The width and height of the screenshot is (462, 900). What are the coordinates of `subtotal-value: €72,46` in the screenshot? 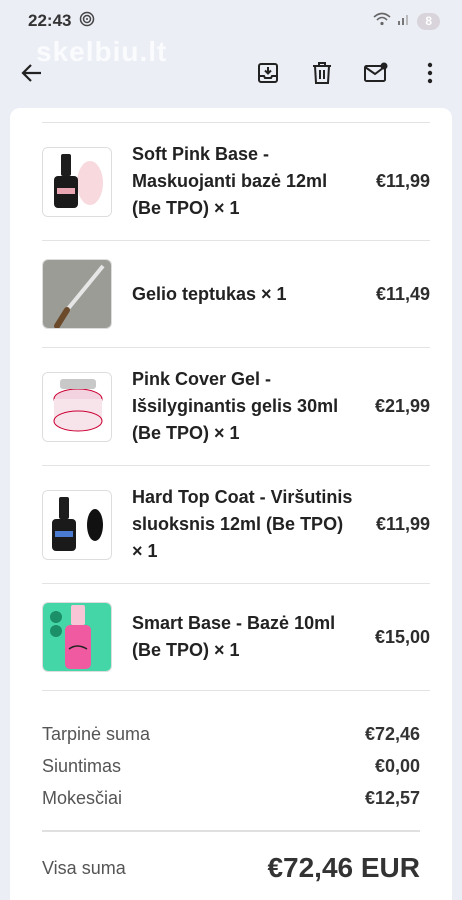 It's located at (392, 733).